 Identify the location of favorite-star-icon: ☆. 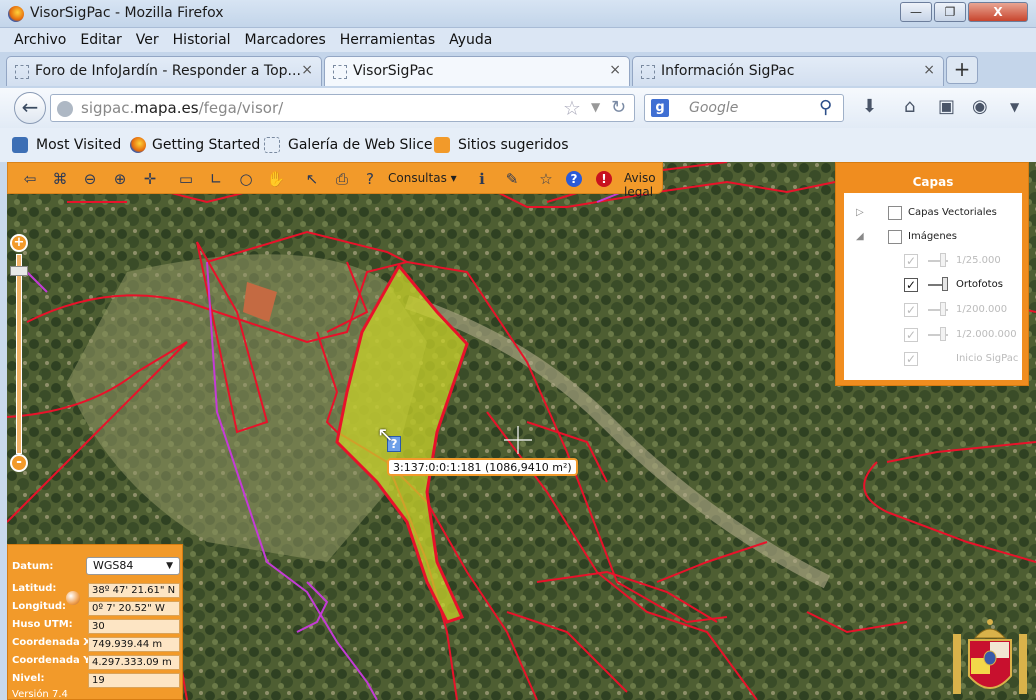
(546, 179).